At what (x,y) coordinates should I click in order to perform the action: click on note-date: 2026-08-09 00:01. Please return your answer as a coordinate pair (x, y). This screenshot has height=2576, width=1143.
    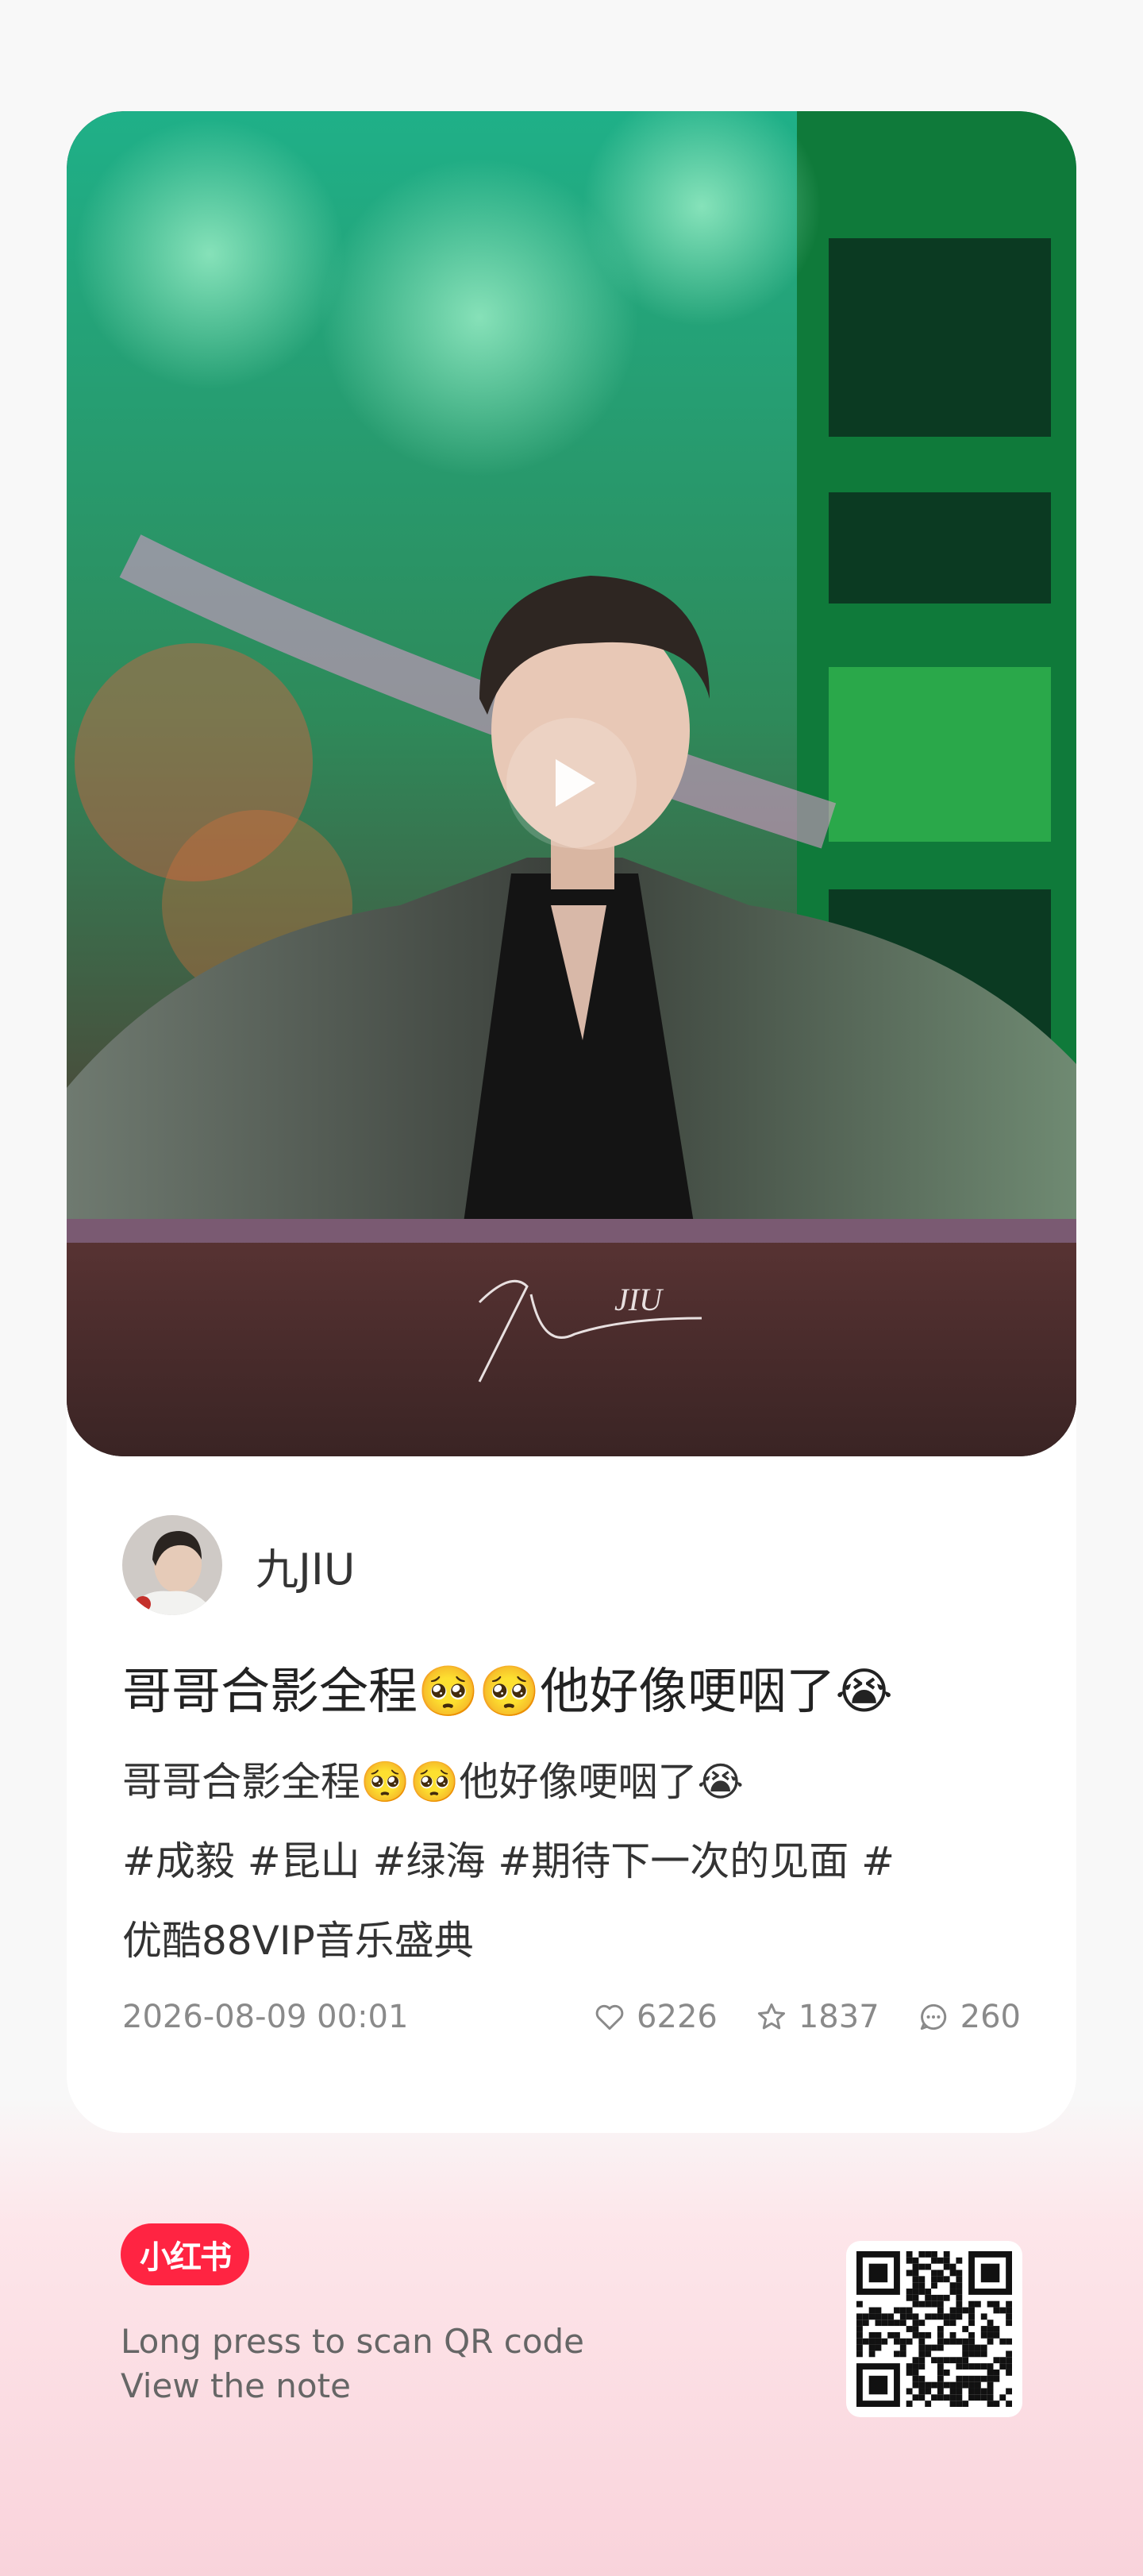
    Looking at the image, I should click on (265, 2017).